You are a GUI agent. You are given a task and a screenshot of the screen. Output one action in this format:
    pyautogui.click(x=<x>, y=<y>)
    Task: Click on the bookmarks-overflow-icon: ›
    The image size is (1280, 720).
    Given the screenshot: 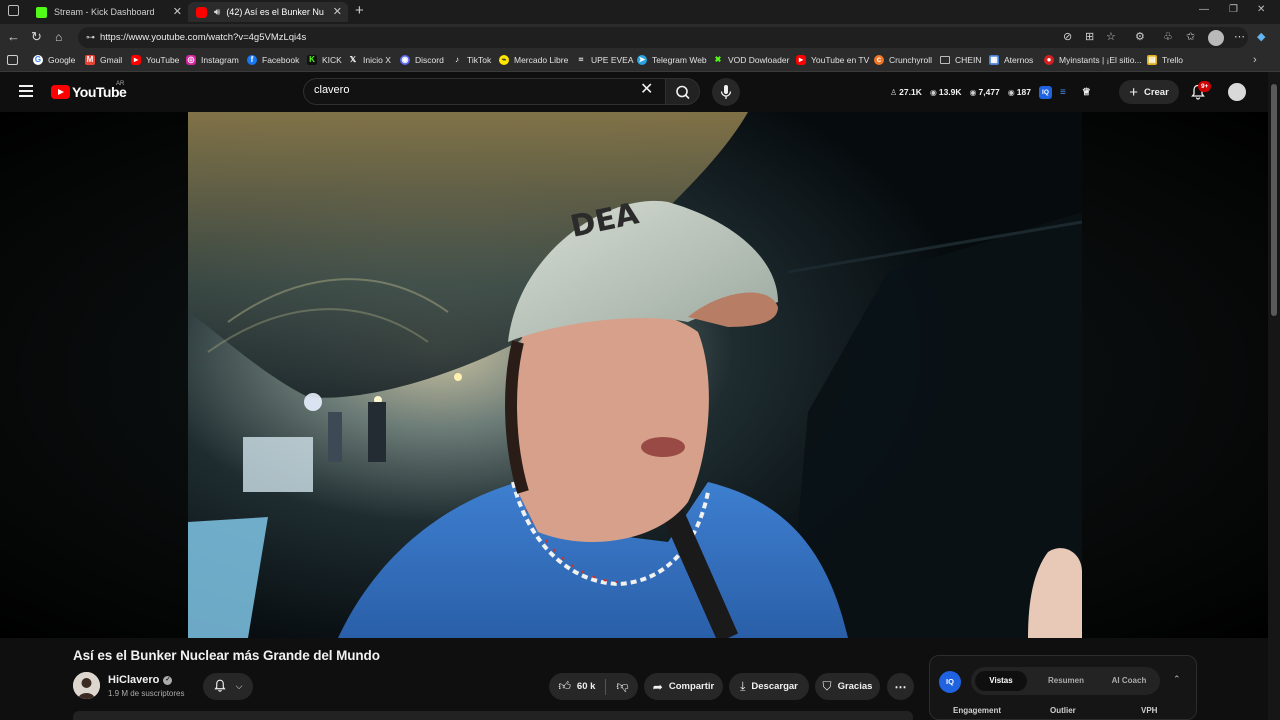 What is the action you would take?
    pyautogui.click(x=1255, y=60)
    